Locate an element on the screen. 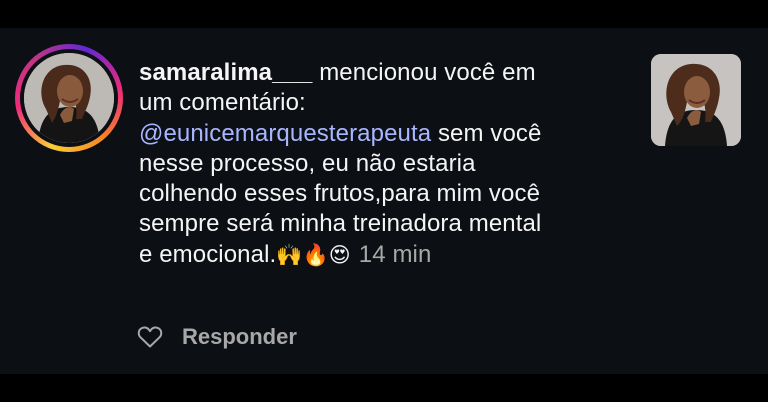 Image resolution: width=768 pixels, height=402 pixels. mention-link: @eunicemarquesterapeuta is located at coordinates (285, 133).